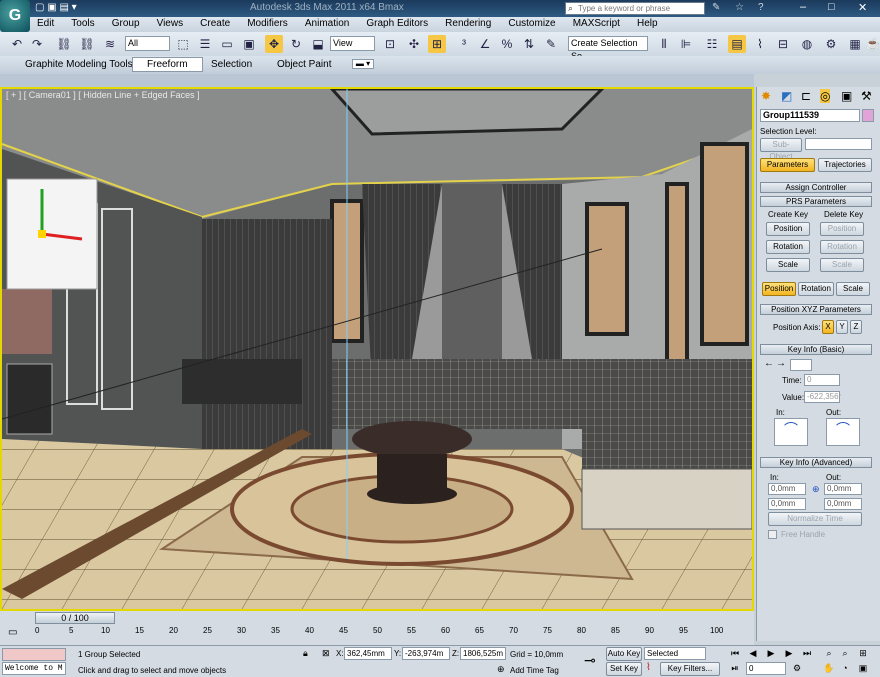 The image size is (880, 677). I want to click on bind-space-warp-icon: ≋, so click(110, 44).